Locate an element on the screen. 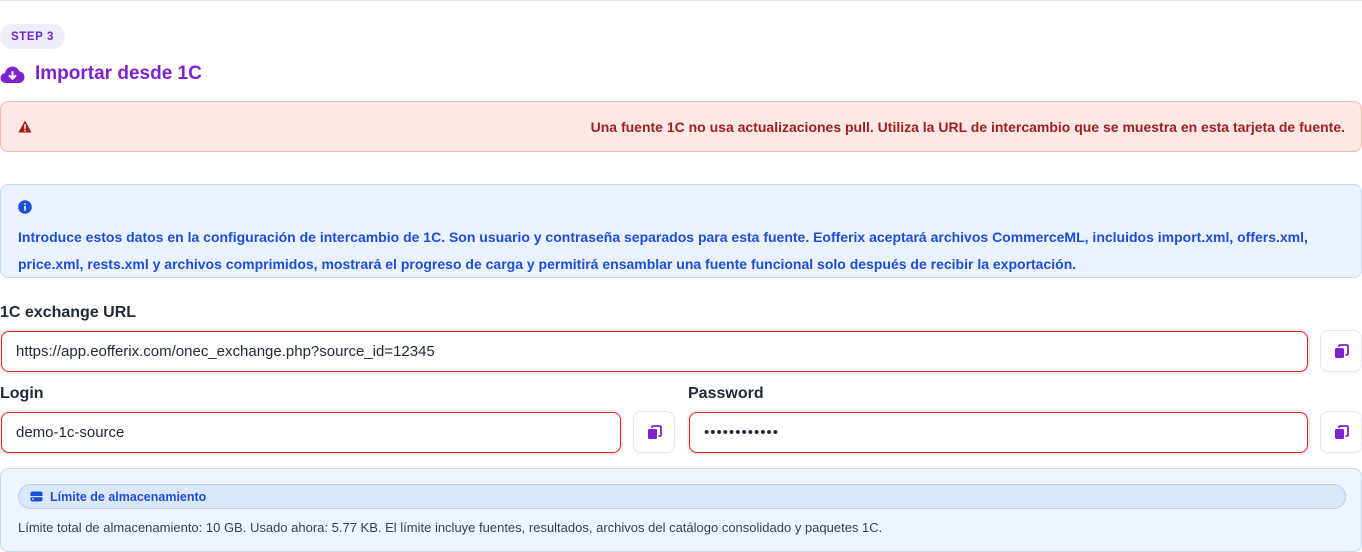  page-title: Importar desde 1C is located at coordinates (118, 73).